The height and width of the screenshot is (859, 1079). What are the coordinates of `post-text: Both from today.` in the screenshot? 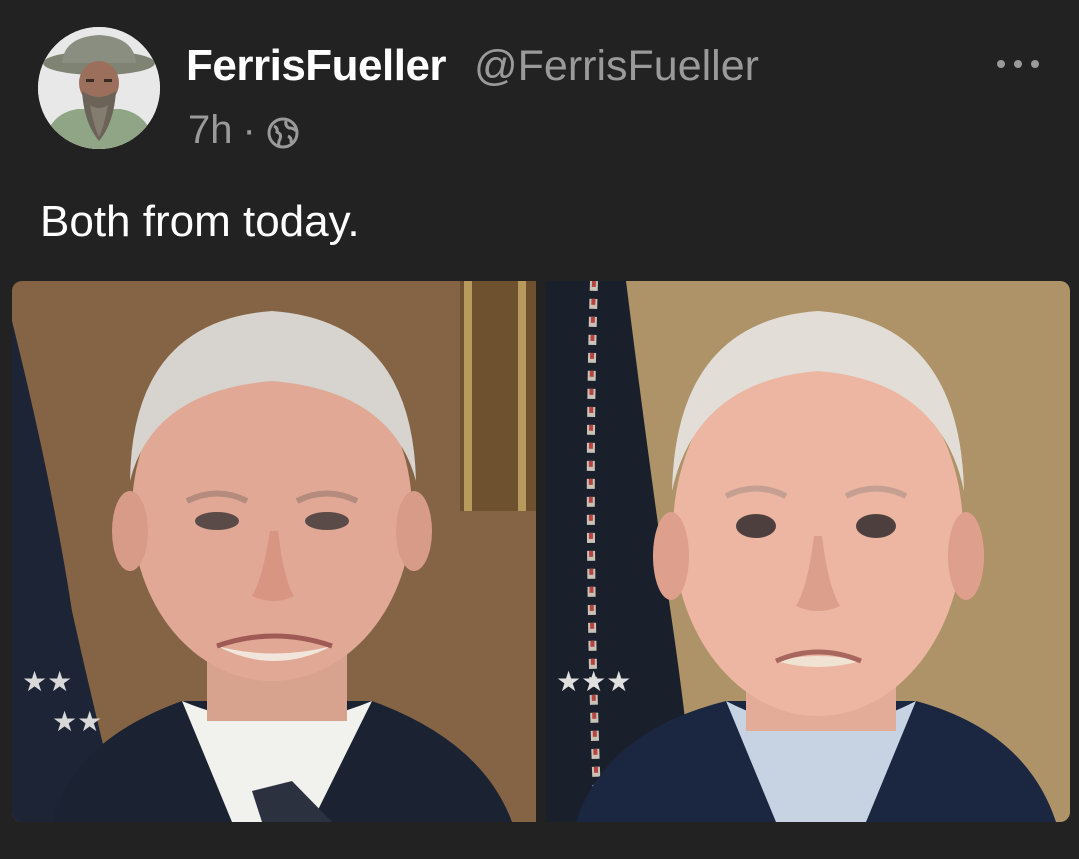 It's located at (200, 221).